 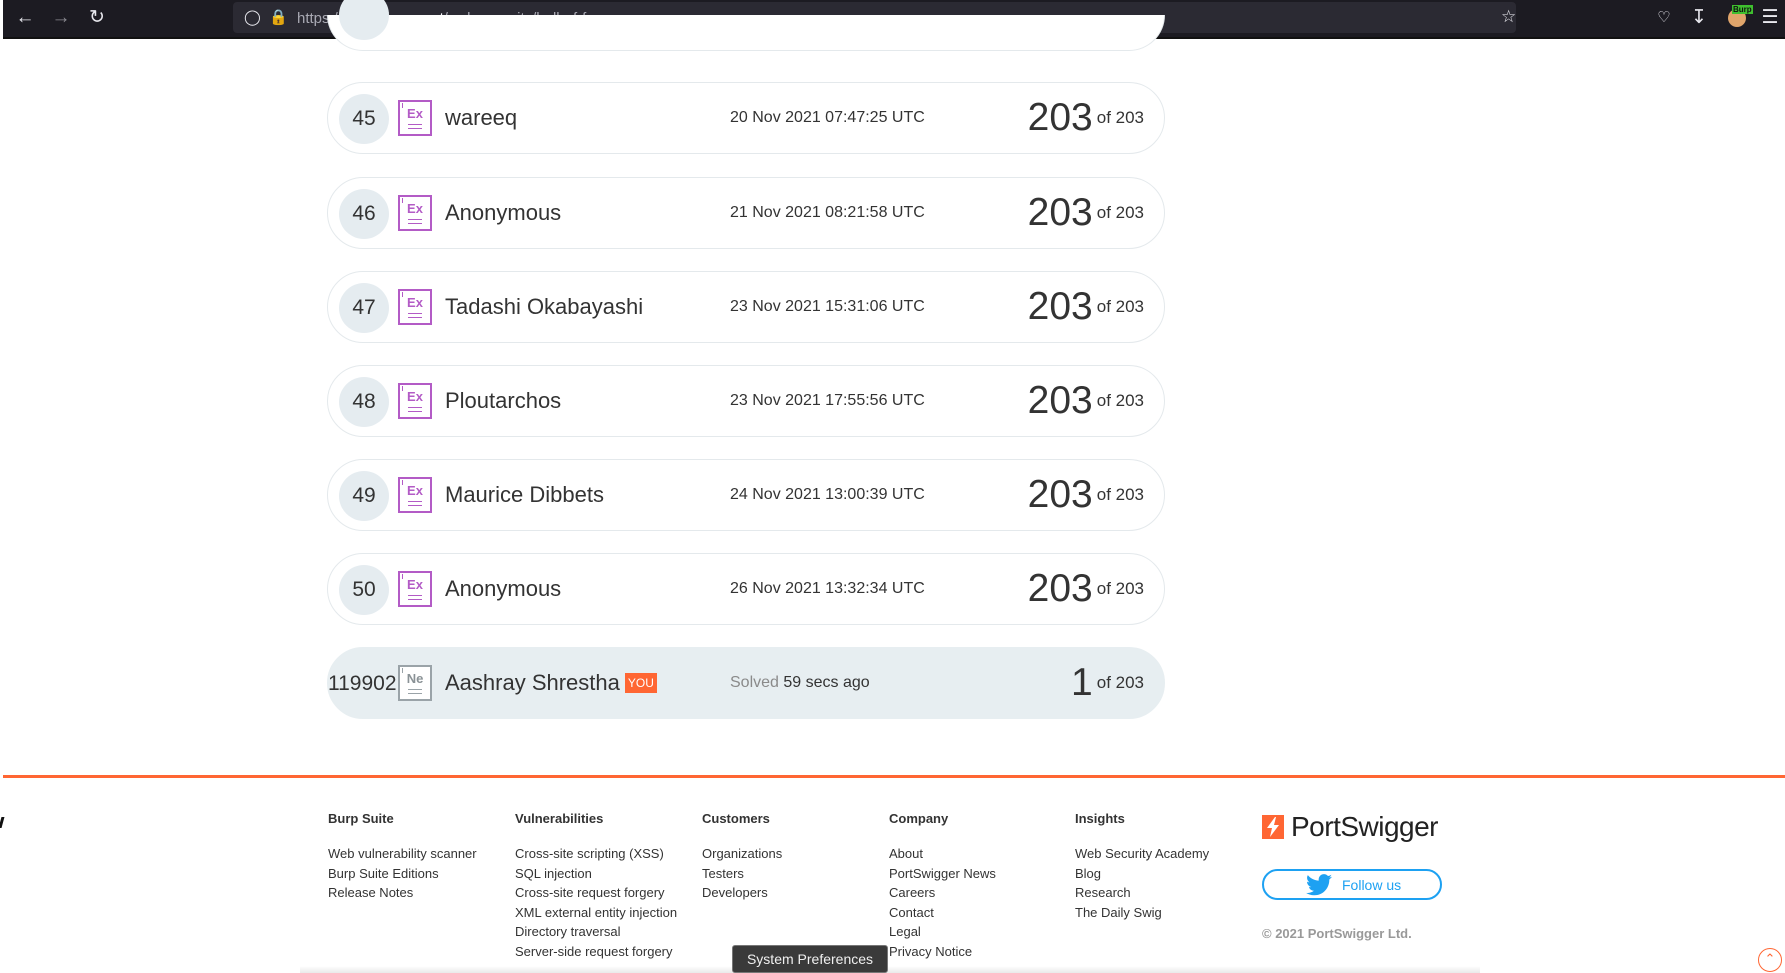 I want to click on user-name: Maurice Dibbets, so click(x=524, y=494).